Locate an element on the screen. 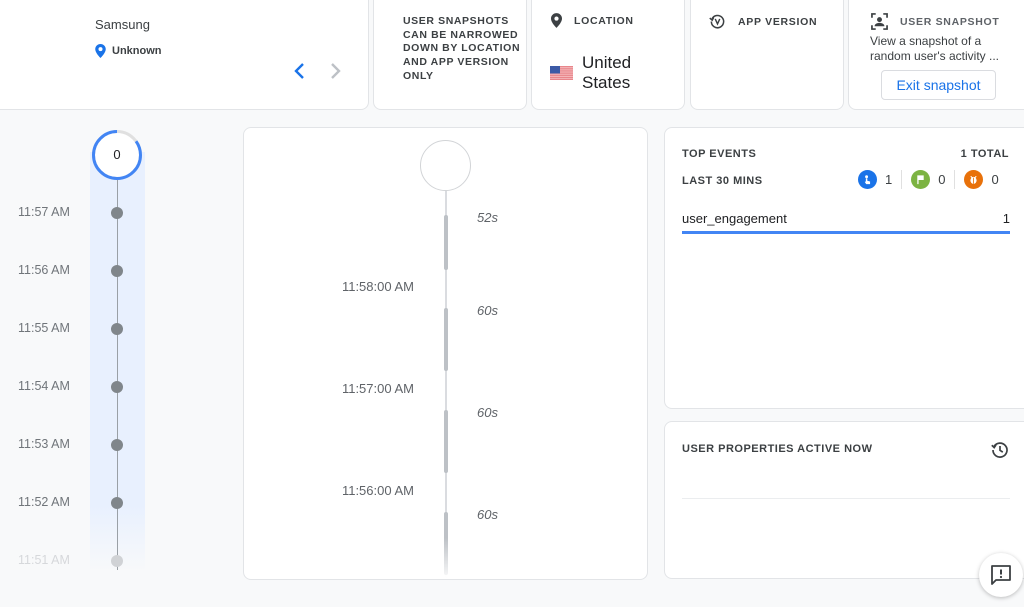  minute-time: 11:51 AM is located at coordinates (44, 560).